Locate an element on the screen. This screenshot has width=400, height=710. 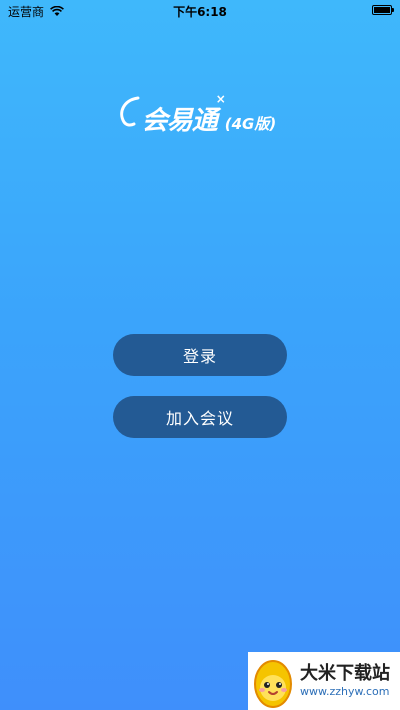
logo-swoosh-icon is located at coordinates (129, 111).